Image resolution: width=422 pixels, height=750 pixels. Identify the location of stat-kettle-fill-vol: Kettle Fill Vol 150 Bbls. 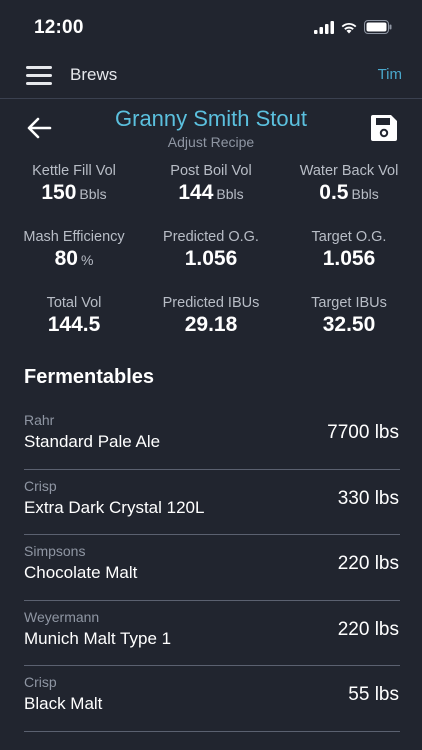
(74, 184).